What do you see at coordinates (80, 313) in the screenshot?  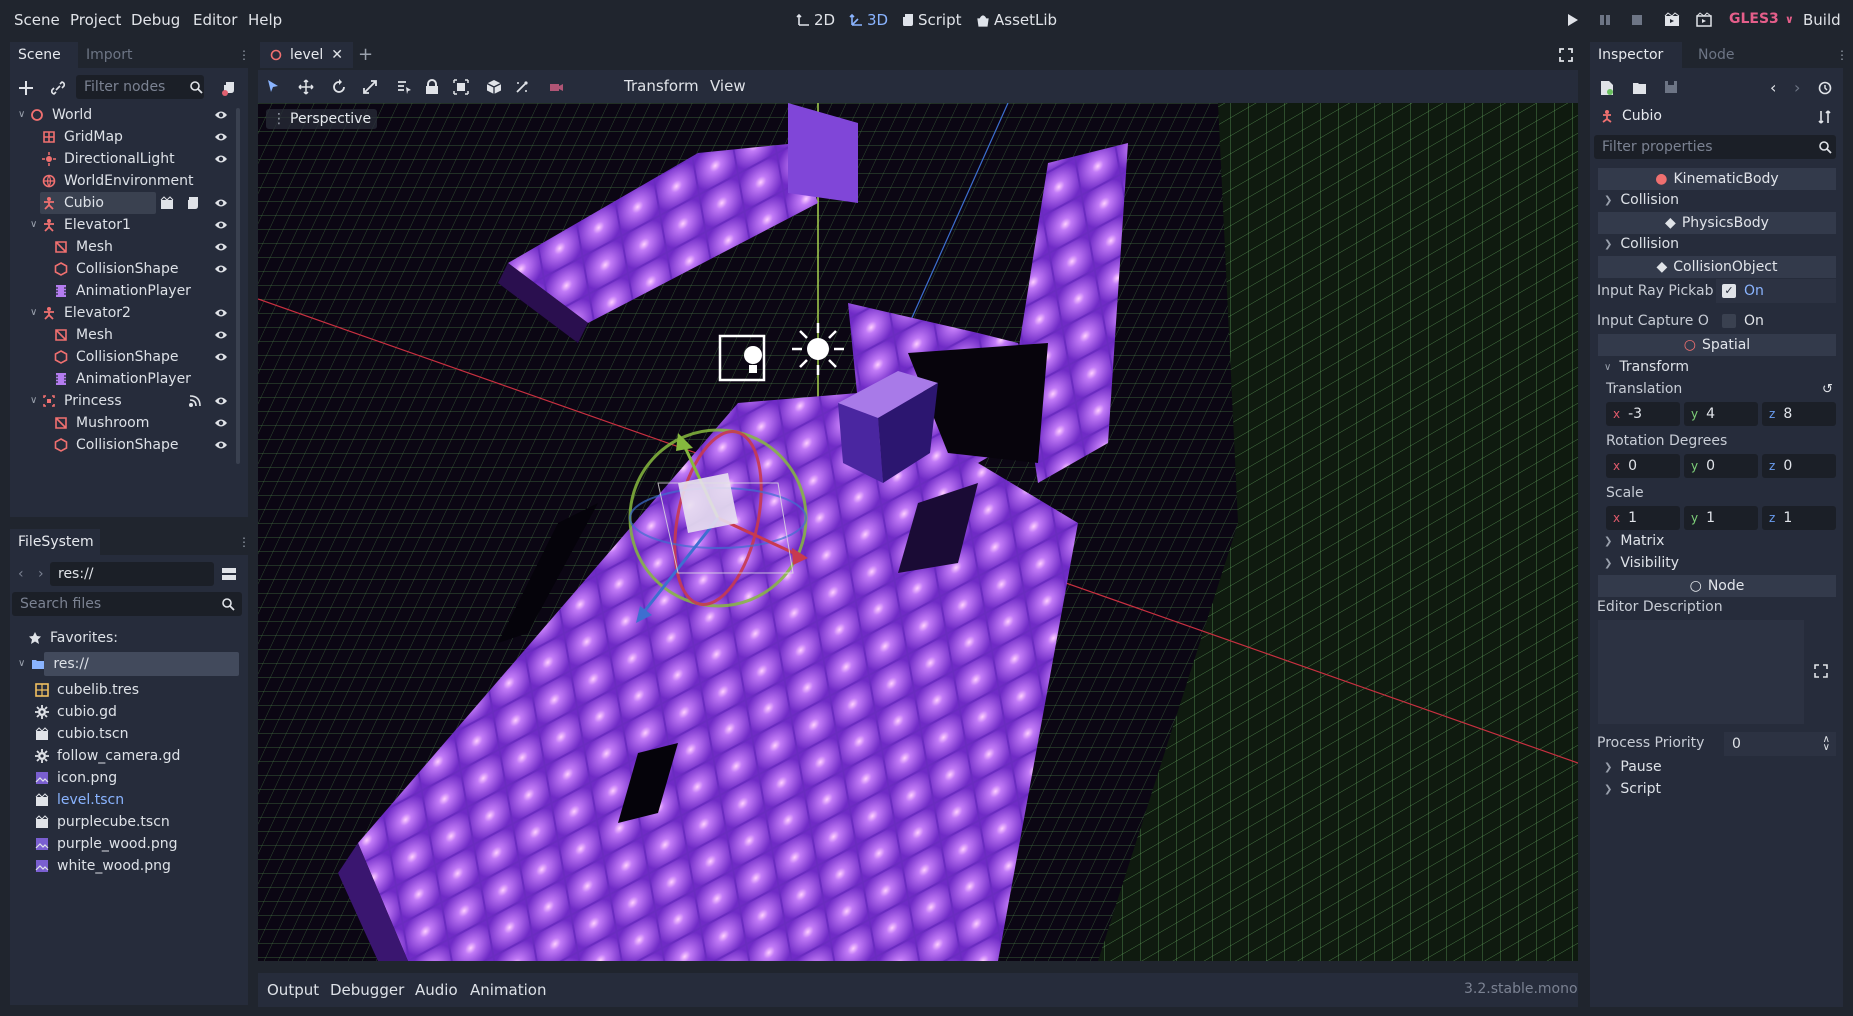 I see `scene-tree-node: ∨ Elevator2` at bounding box center [80, 313].